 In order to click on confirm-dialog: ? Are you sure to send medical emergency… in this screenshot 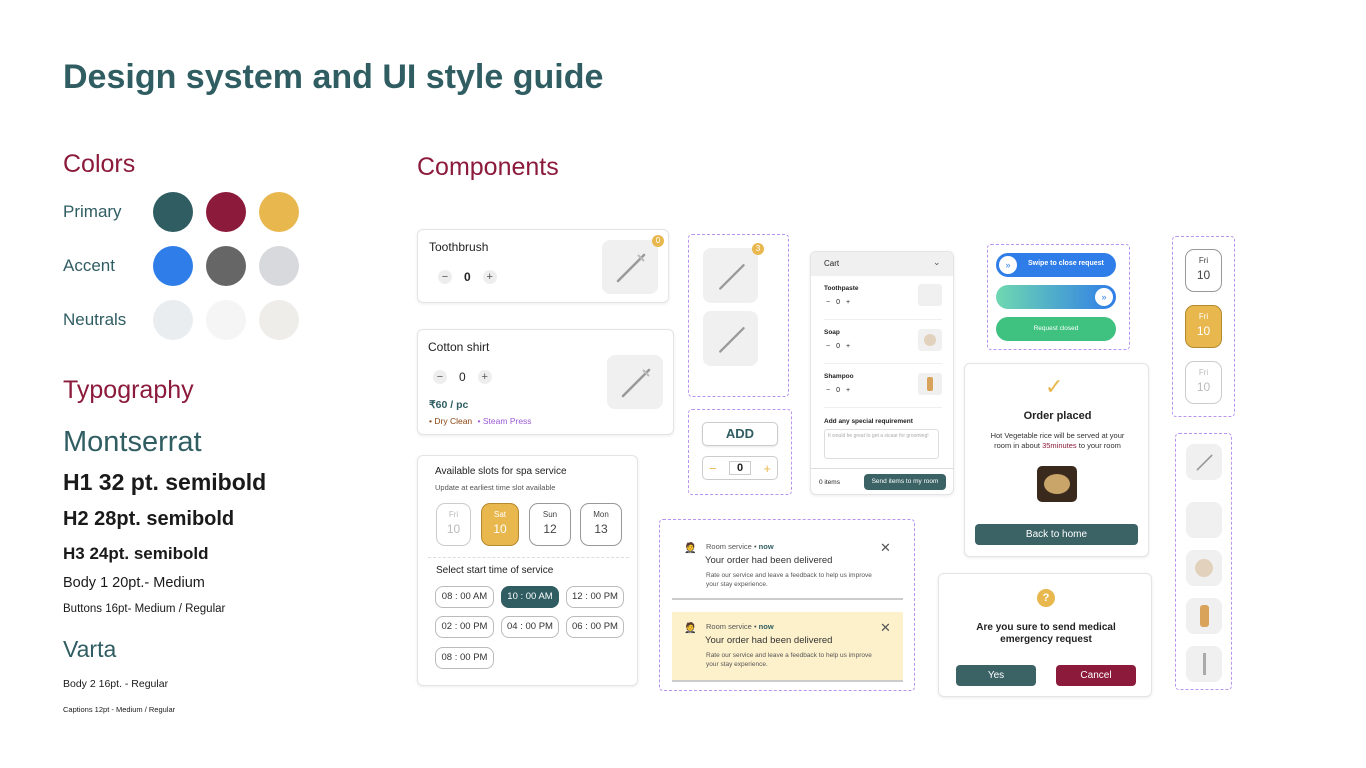, I will do `click(1045, 635)`.